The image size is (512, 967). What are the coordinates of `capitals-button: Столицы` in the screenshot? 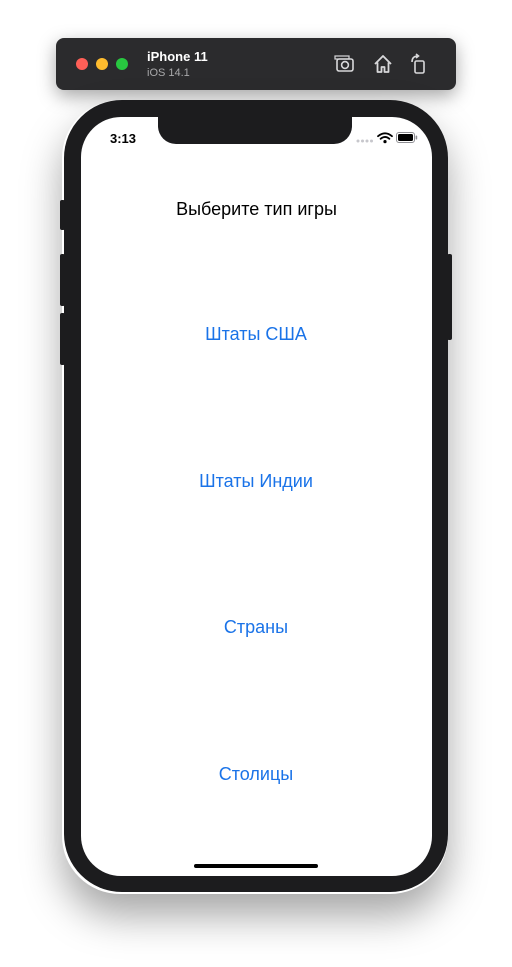 It's located at (256, 774).